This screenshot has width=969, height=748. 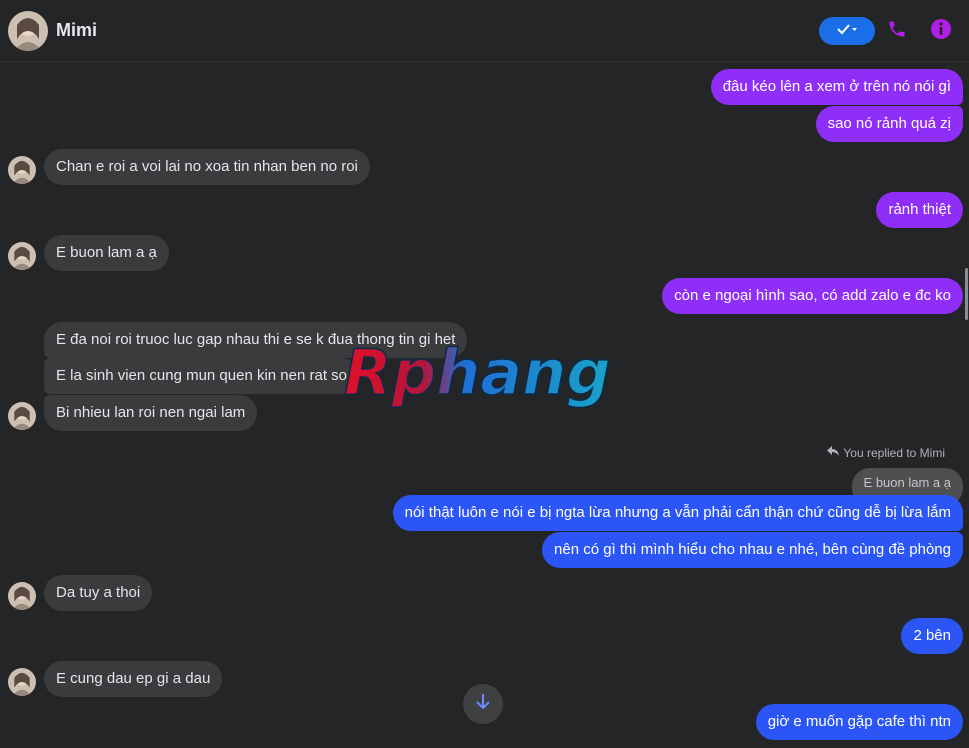 I want to click on contact-name: Mimi, so click(x=76, y=30).